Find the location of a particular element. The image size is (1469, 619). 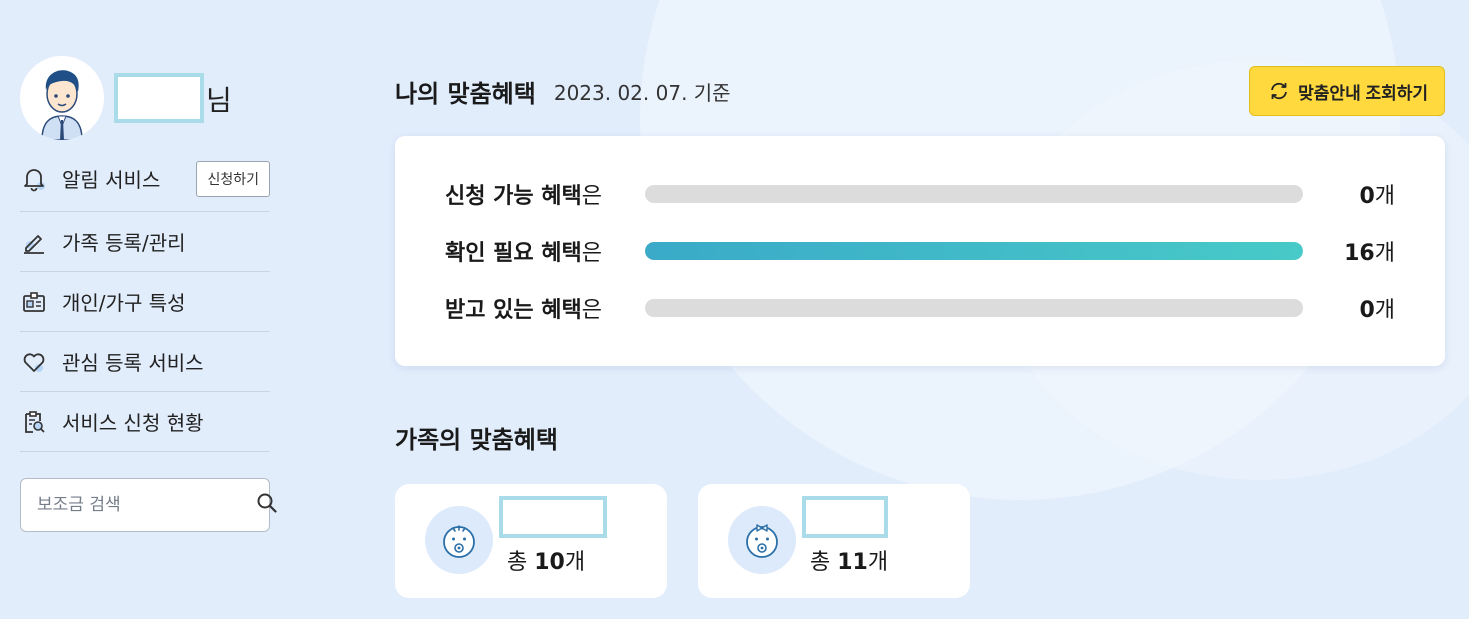

benefit-row-receiving: 받고 있는 혜택은 0개 is located at coordinates (920, 308).